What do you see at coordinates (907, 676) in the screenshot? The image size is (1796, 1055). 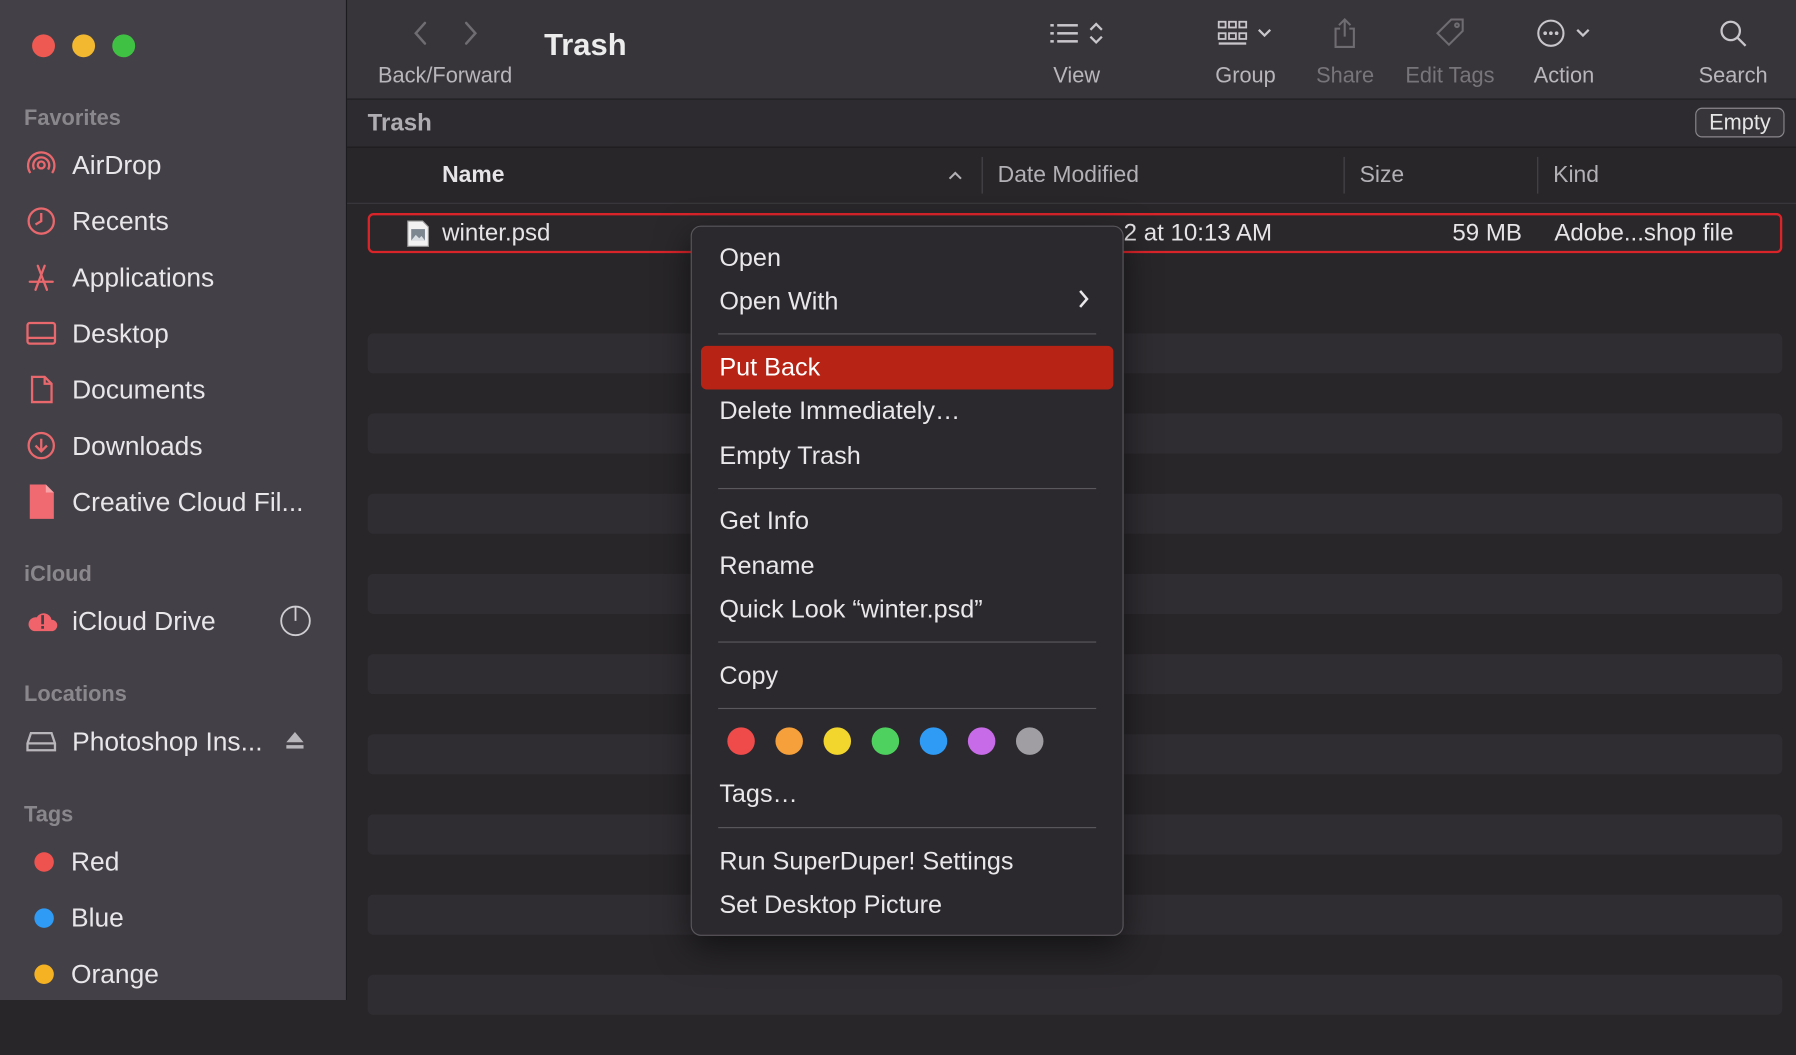 I see `menu-item-copy: Copy` at bounding box center [907, 676].